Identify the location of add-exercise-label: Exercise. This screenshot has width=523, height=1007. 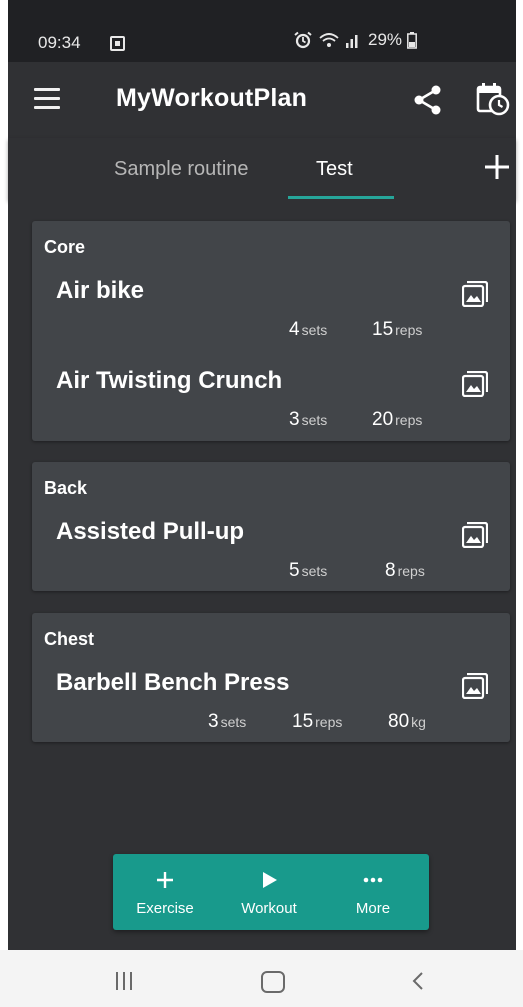
(165, 908).